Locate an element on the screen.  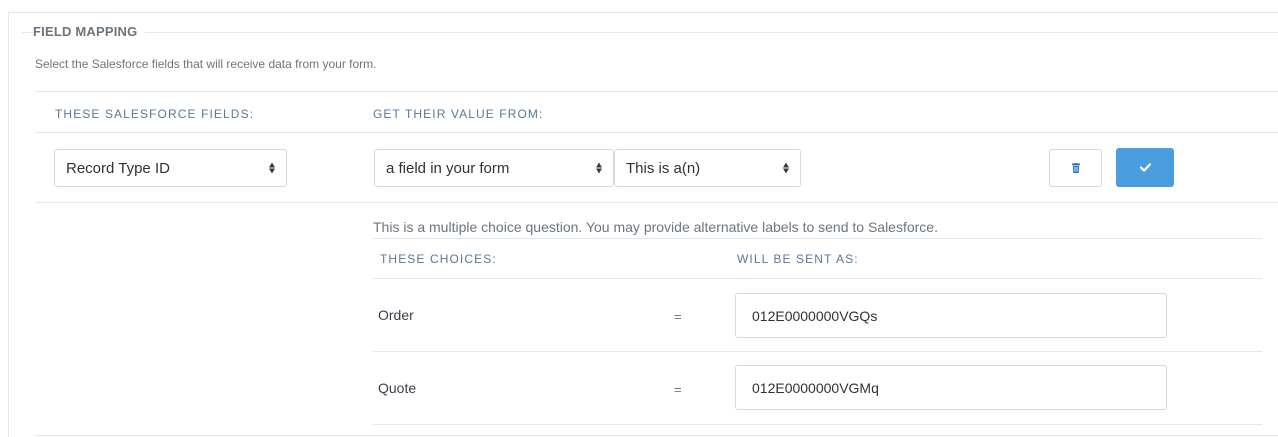
confirm-mapping-button is located at coordinates (1145, 167).